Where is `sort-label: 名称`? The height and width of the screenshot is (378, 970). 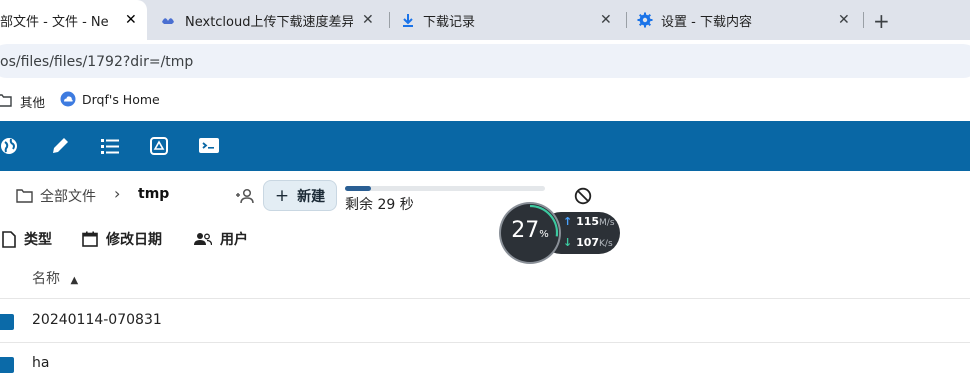
sort-label: 名称 is located at coordinates (46, 279).